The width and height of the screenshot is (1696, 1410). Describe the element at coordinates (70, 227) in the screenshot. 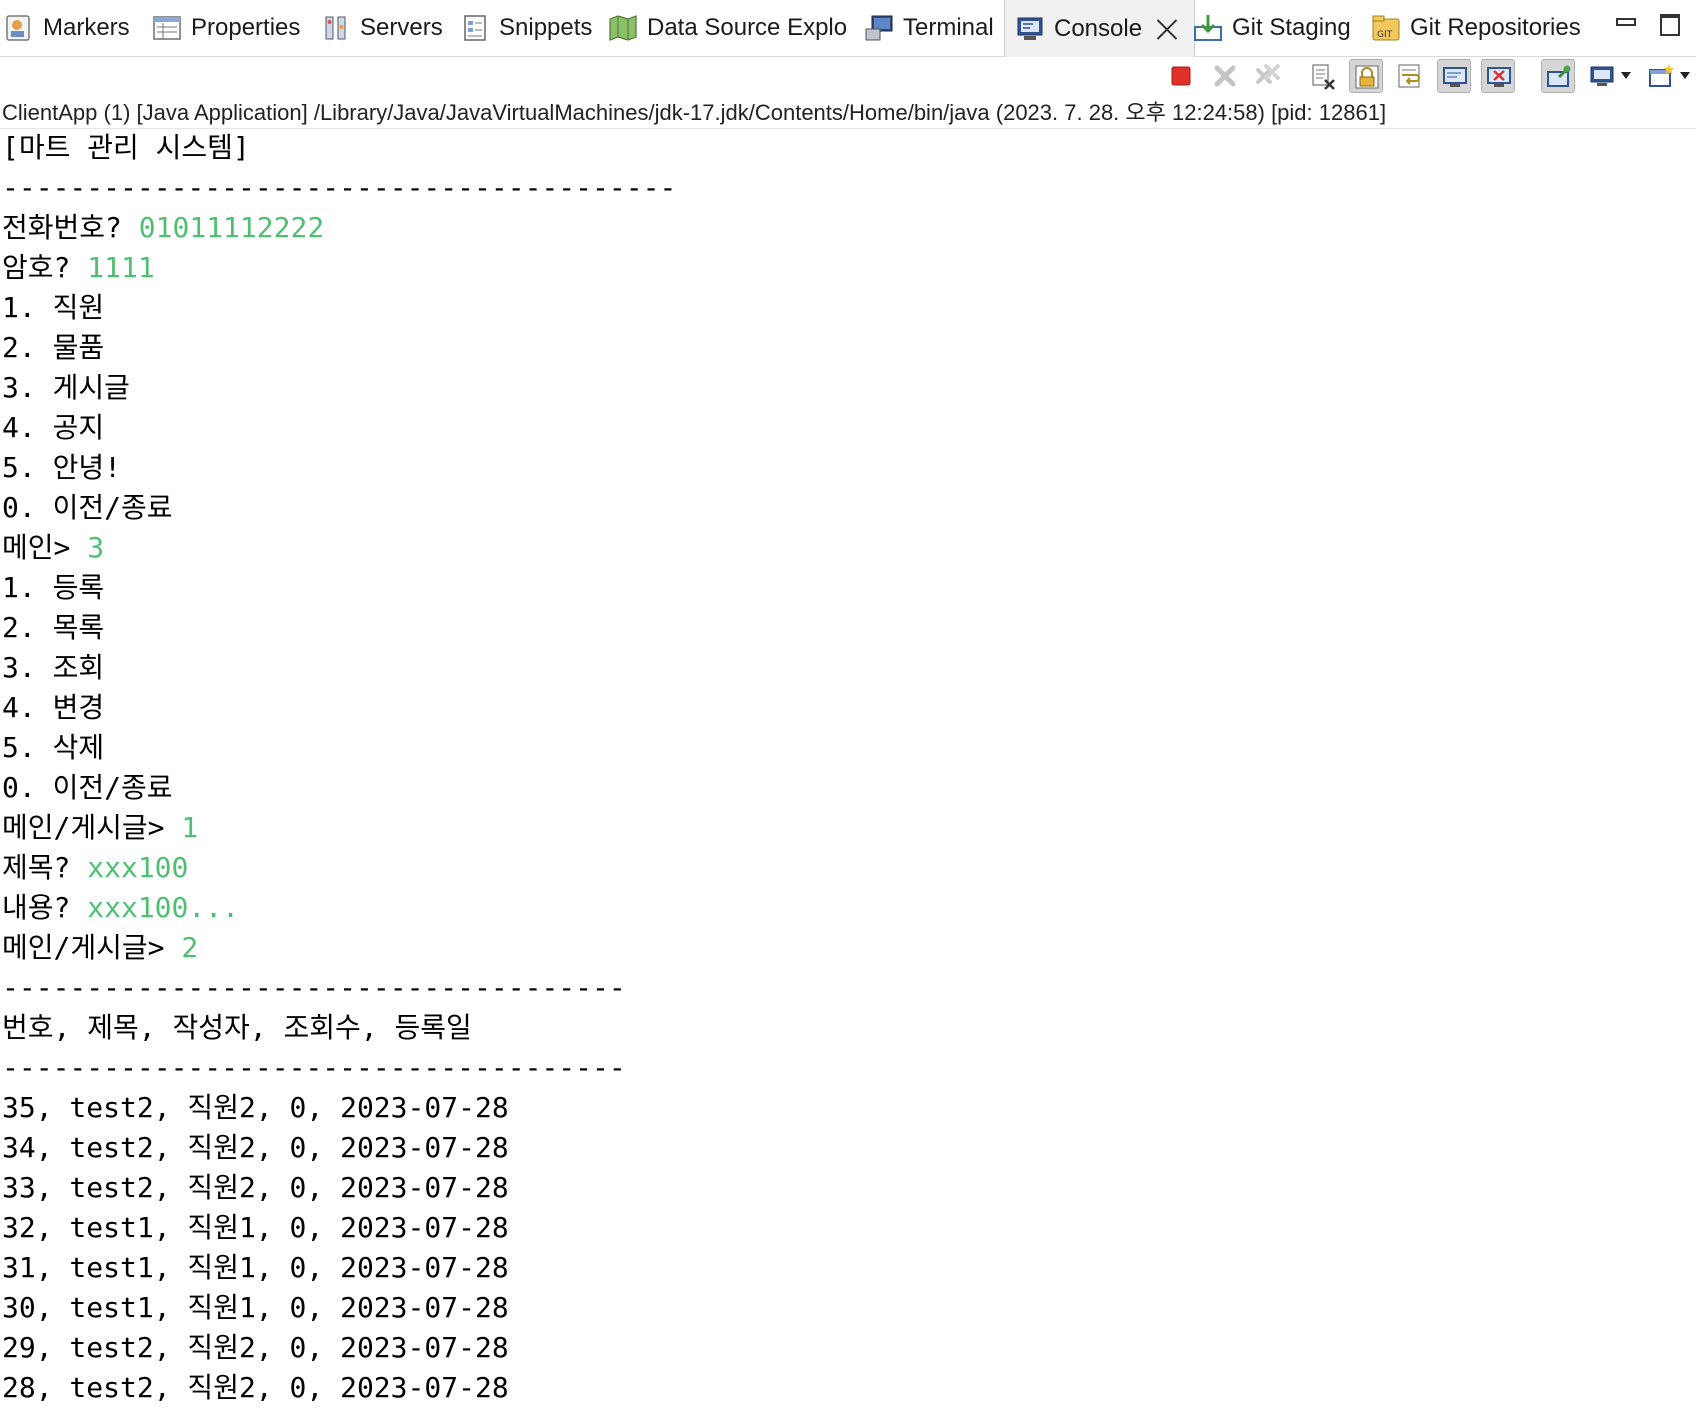

I see `console-output-text: 전화번호?` at that location.